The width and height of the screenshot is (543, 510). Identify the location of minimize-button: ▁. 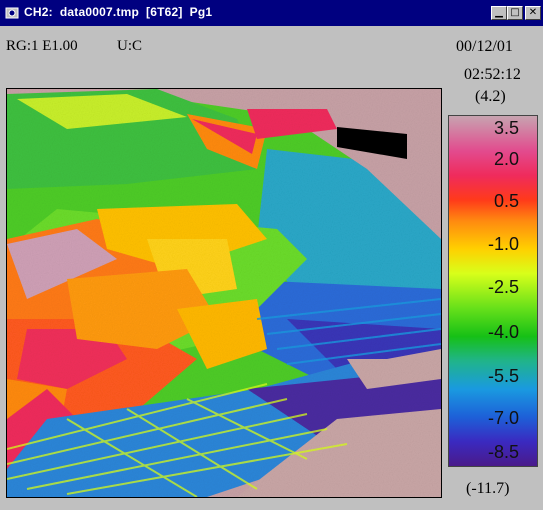
(499, 13).